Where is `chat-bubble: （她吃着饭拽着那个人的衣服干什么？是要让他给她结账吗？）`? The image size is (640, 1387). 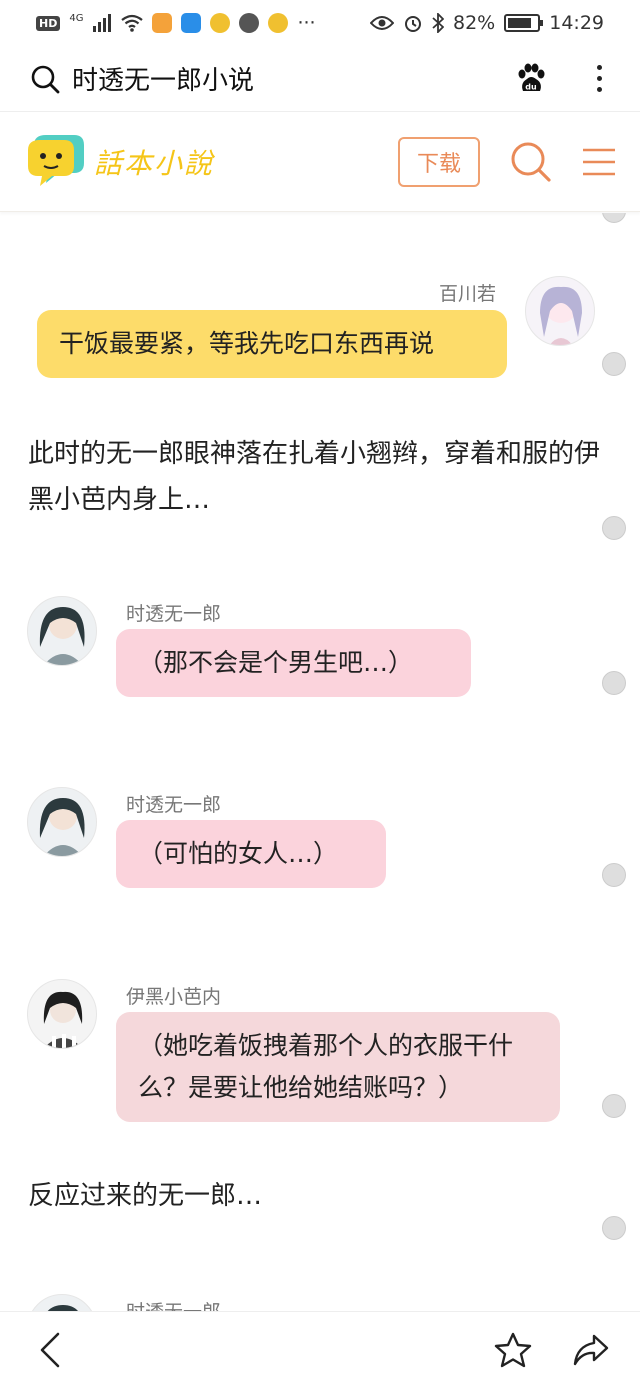
chat-bubble: （她吃着饭拽着那个人的衣服干什么？是要让他给她结账吗？） is located at coordinates (338, 1067).